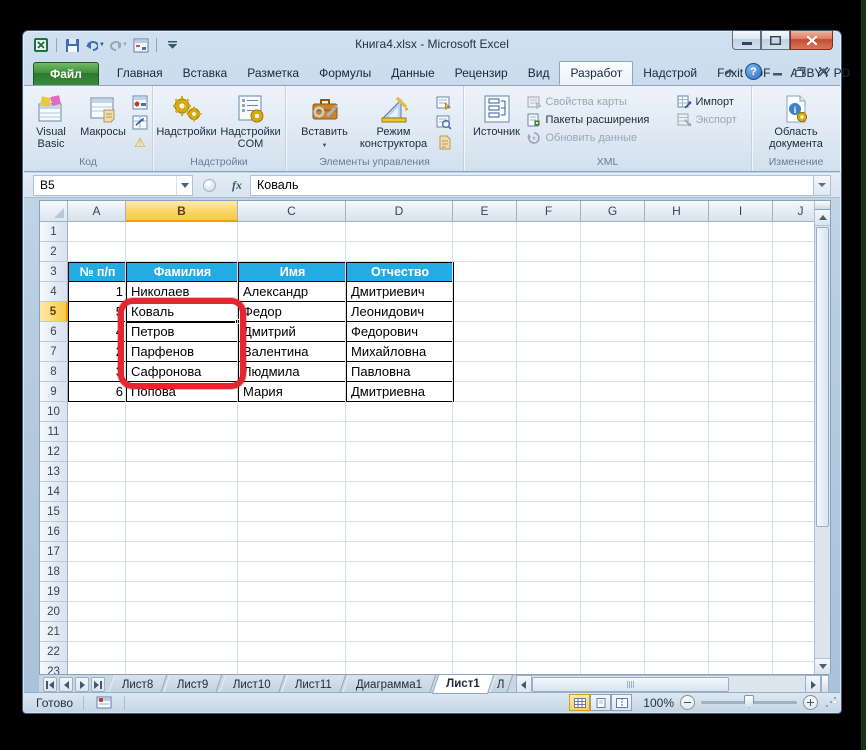 This screenshot has width=866, height=750. What do you see at coordinates (250, 120) in the screenshot?
I see `com-addins-button: Надстройки COM` at bounding box center [250, 120].